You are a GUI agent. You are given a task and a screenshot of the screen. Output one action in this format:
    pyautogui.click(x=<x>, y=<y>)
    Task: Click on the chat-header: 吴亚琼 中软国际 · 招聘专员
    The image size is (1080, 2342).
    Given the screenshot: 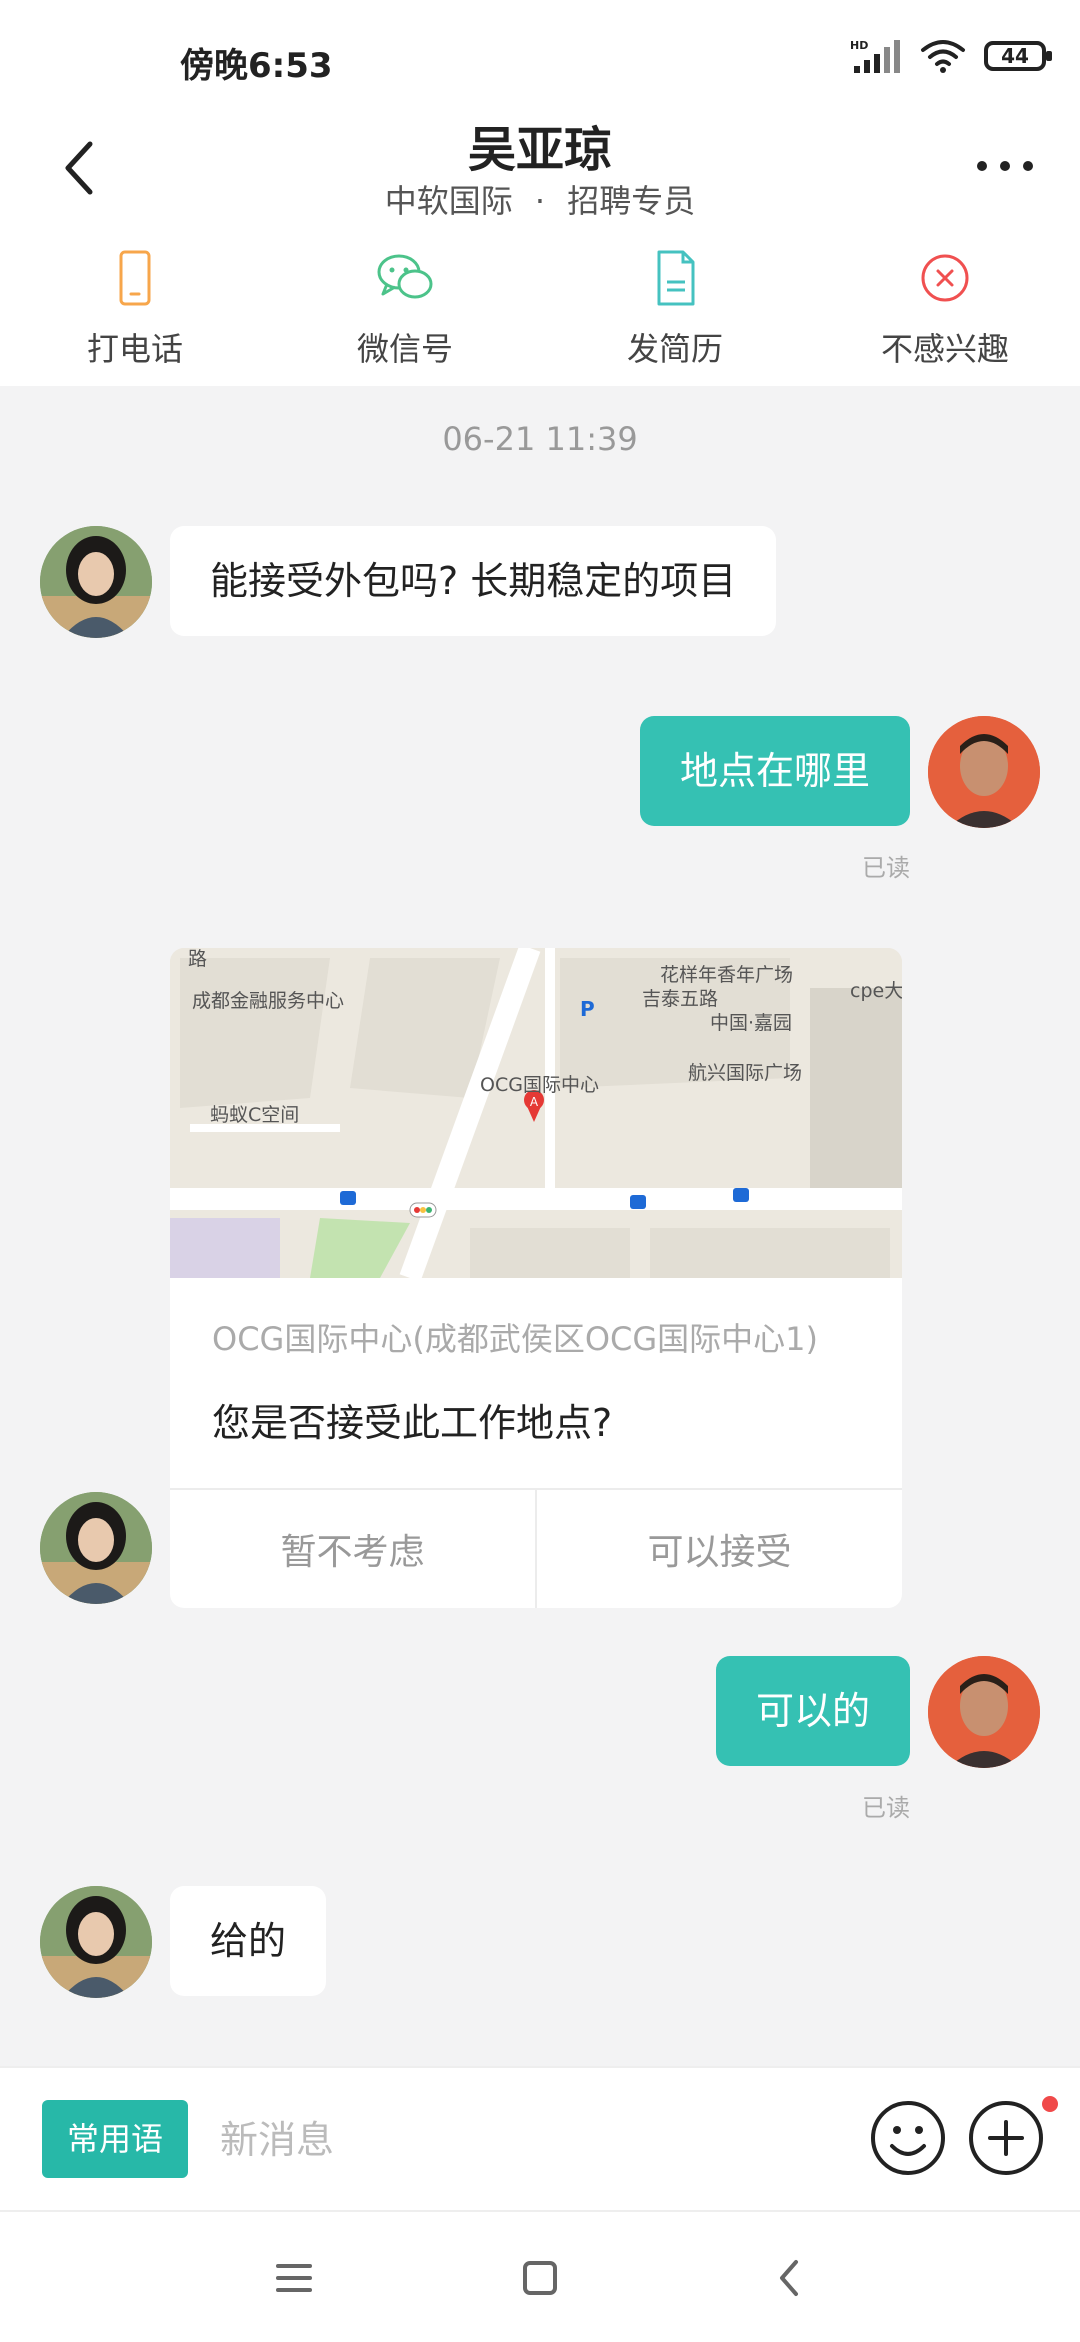 What is the action you would take?
    pyautogui.click(x=540, y=175)
    